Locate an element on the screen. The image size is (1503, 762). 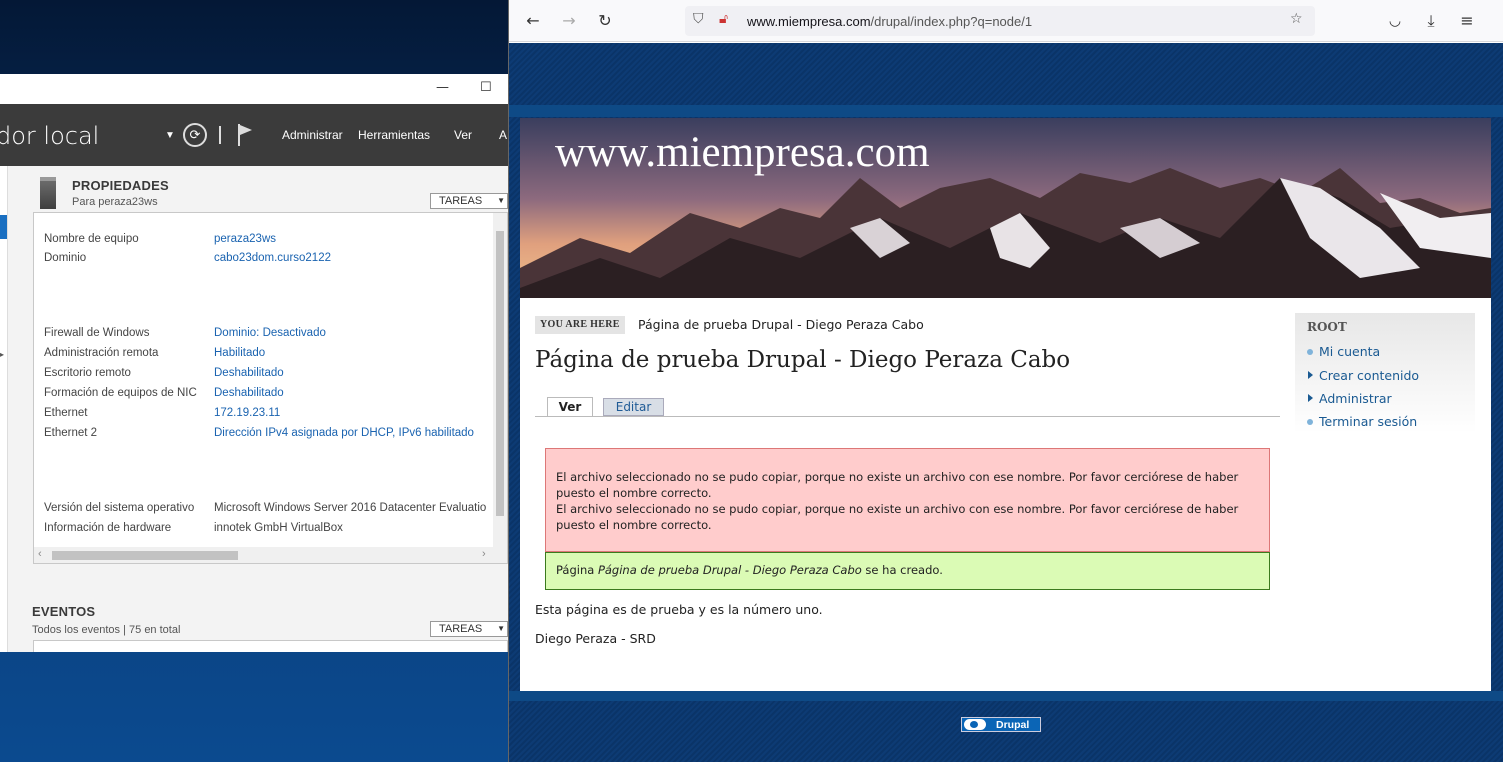
sidebar-item-crear-contenido: Crear contenido is located at coordinates (1363, 375).